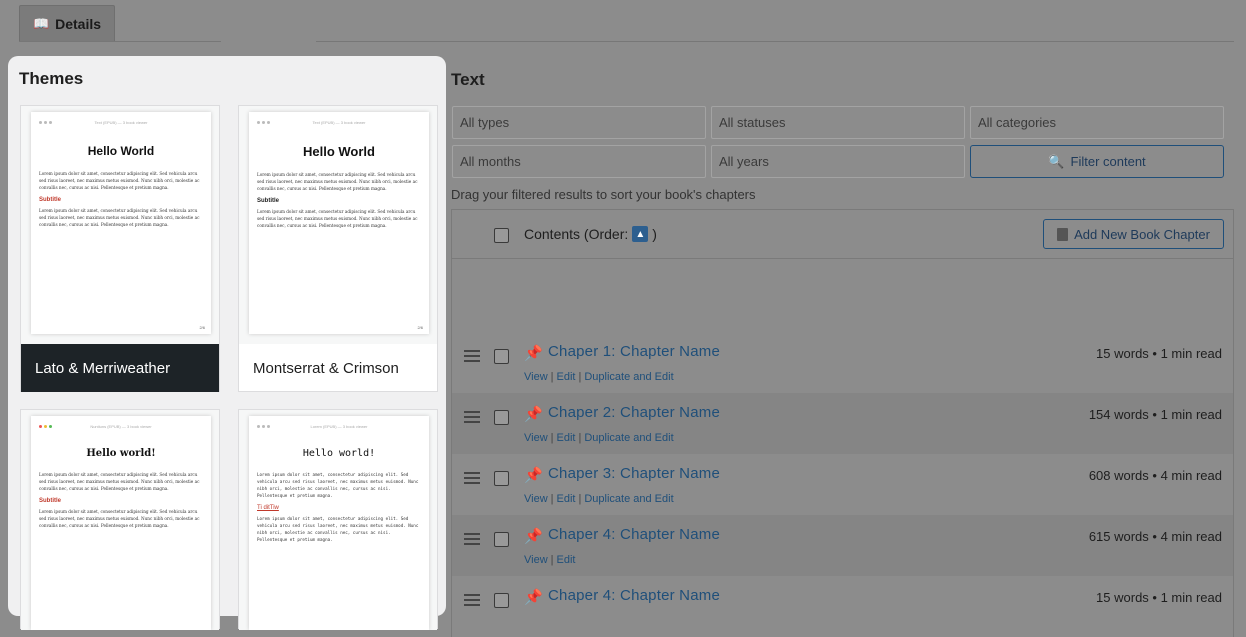  Describe the element at coordinates (838, 161) in the screenshot. I see `years-select: All years` at that location.